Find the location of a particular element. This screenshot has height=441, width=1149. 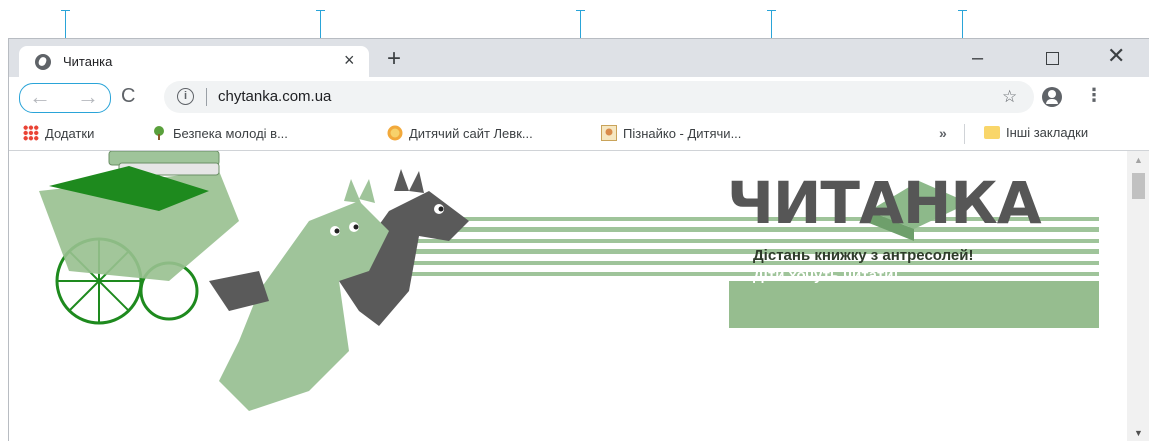

scroll-thumb is located at coordinates (1138, 186).